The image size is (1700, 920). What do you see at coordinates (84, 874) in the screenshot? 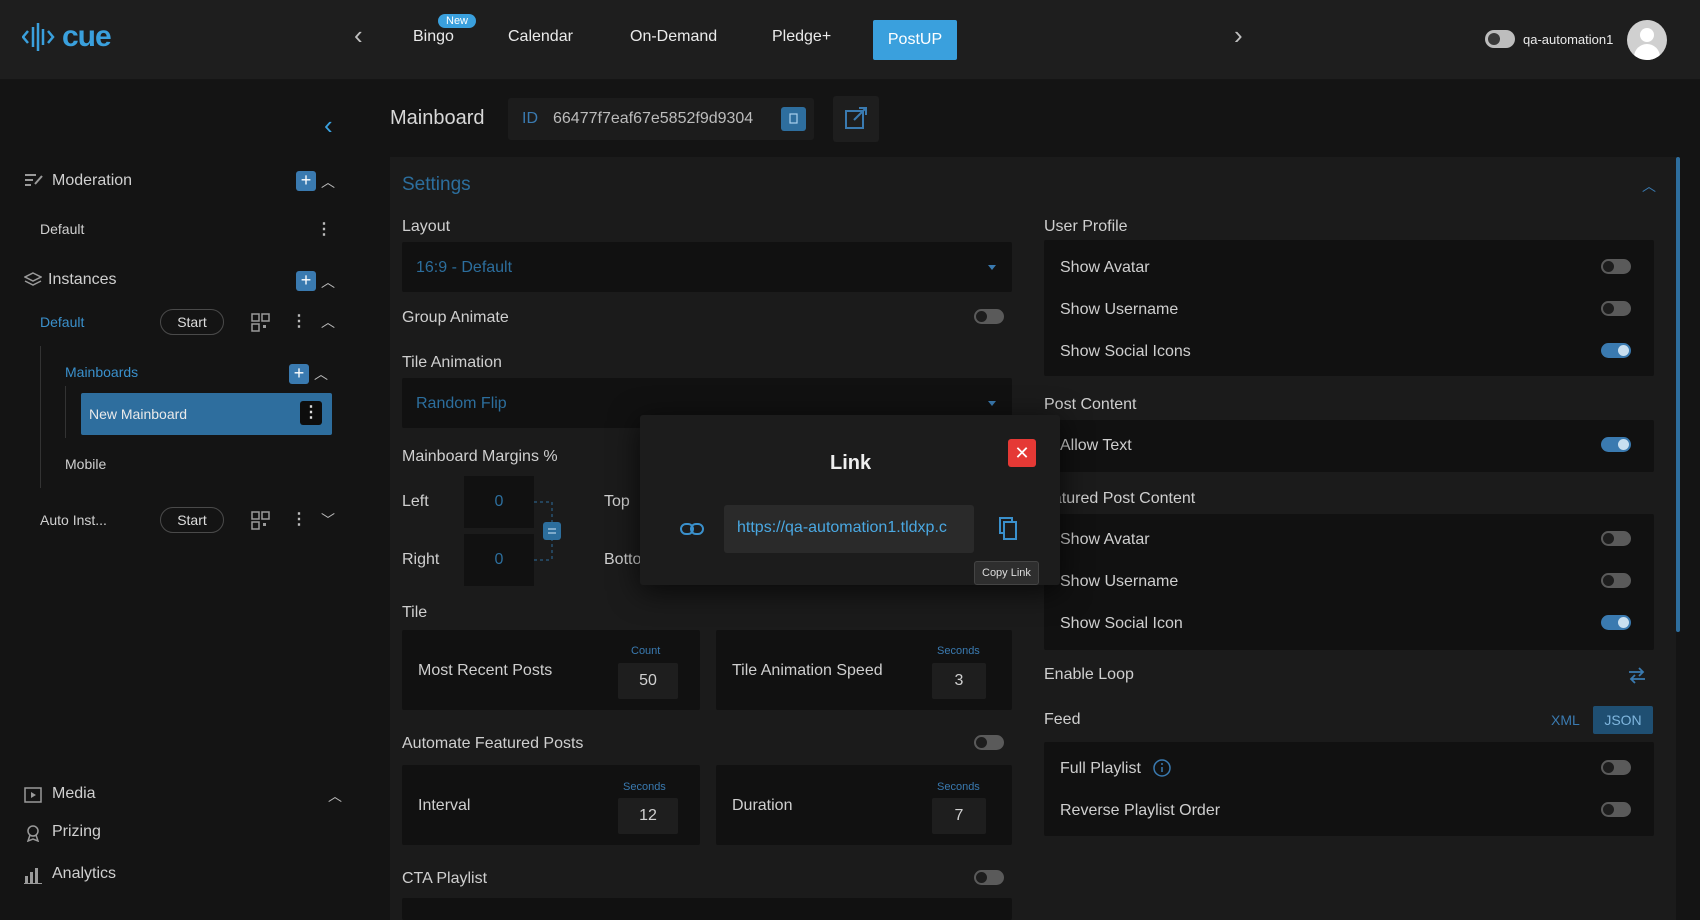
I see `analytics-label: Analytics` at bounding box center [84, 874].